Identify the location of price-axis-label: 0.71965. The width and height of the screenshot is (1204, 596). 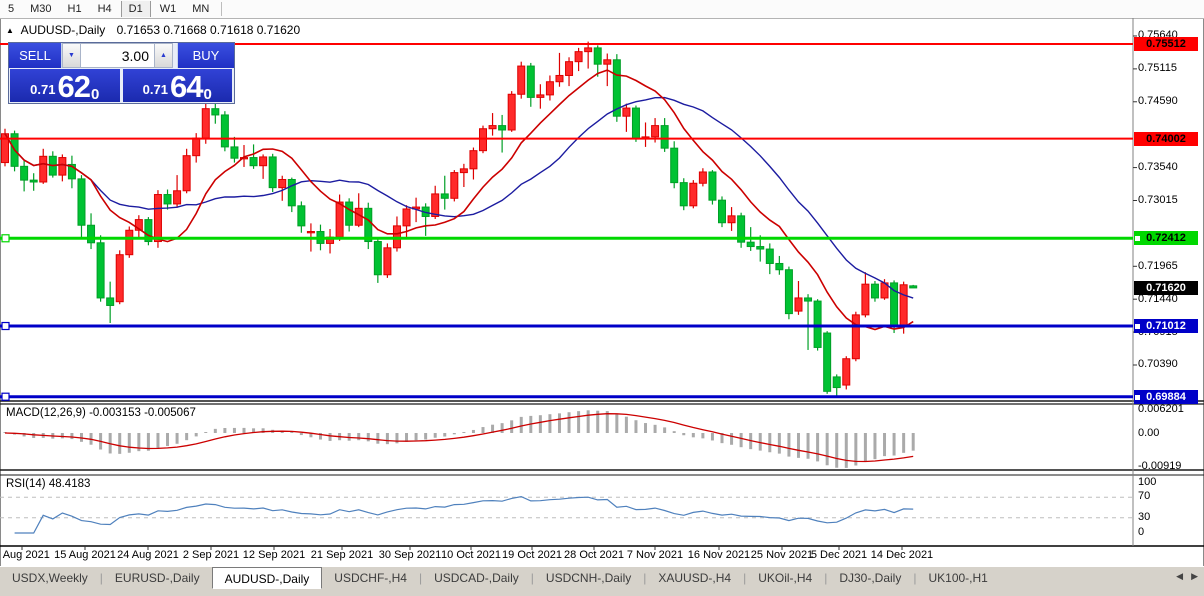
(1158, 265).